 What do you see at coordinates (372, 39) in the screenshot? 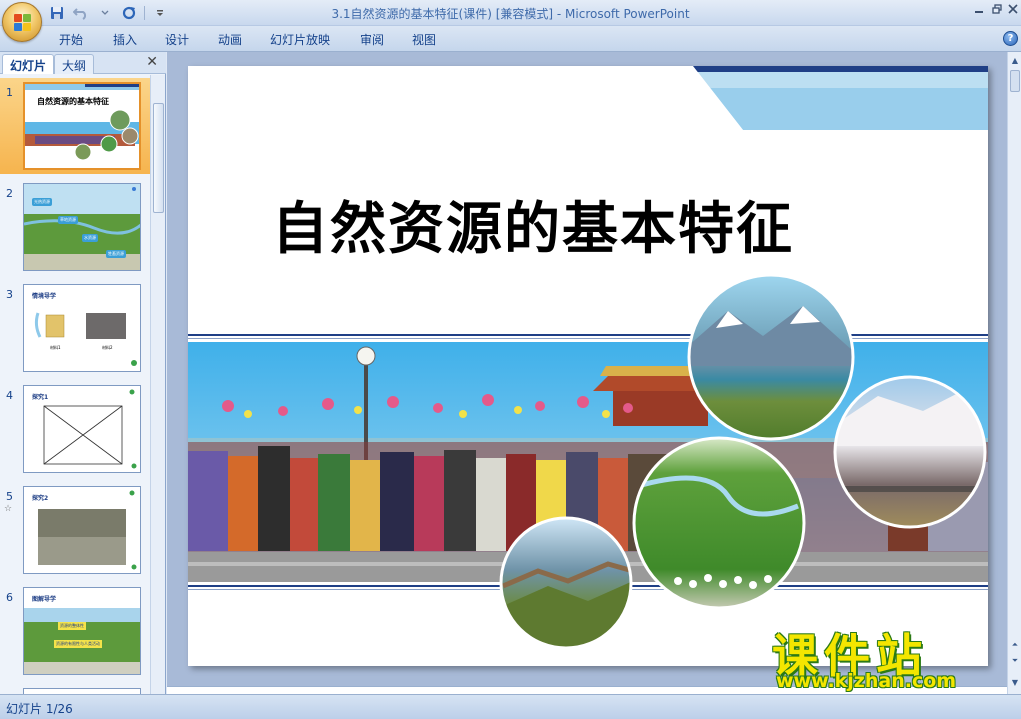
I see `tab-review: 审阅` at bounding box center [372, 39].